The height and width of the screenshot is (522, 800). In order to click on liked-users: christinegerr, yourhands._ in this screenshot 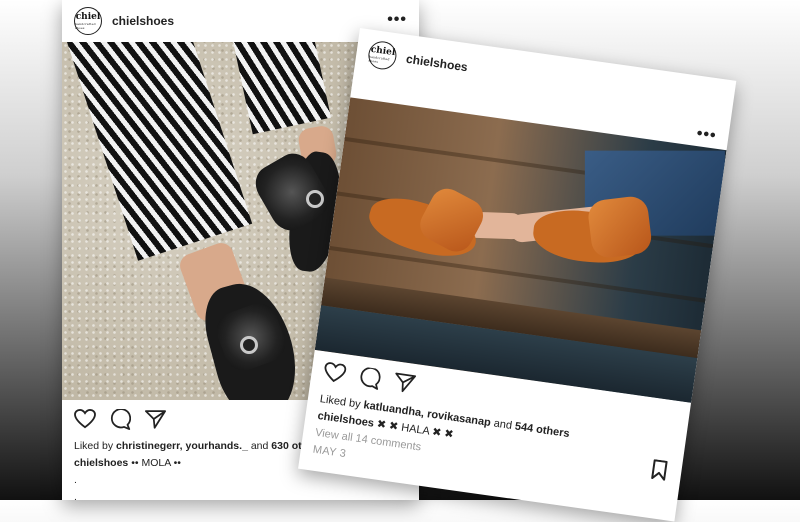, I will do `click(182, 446)`.